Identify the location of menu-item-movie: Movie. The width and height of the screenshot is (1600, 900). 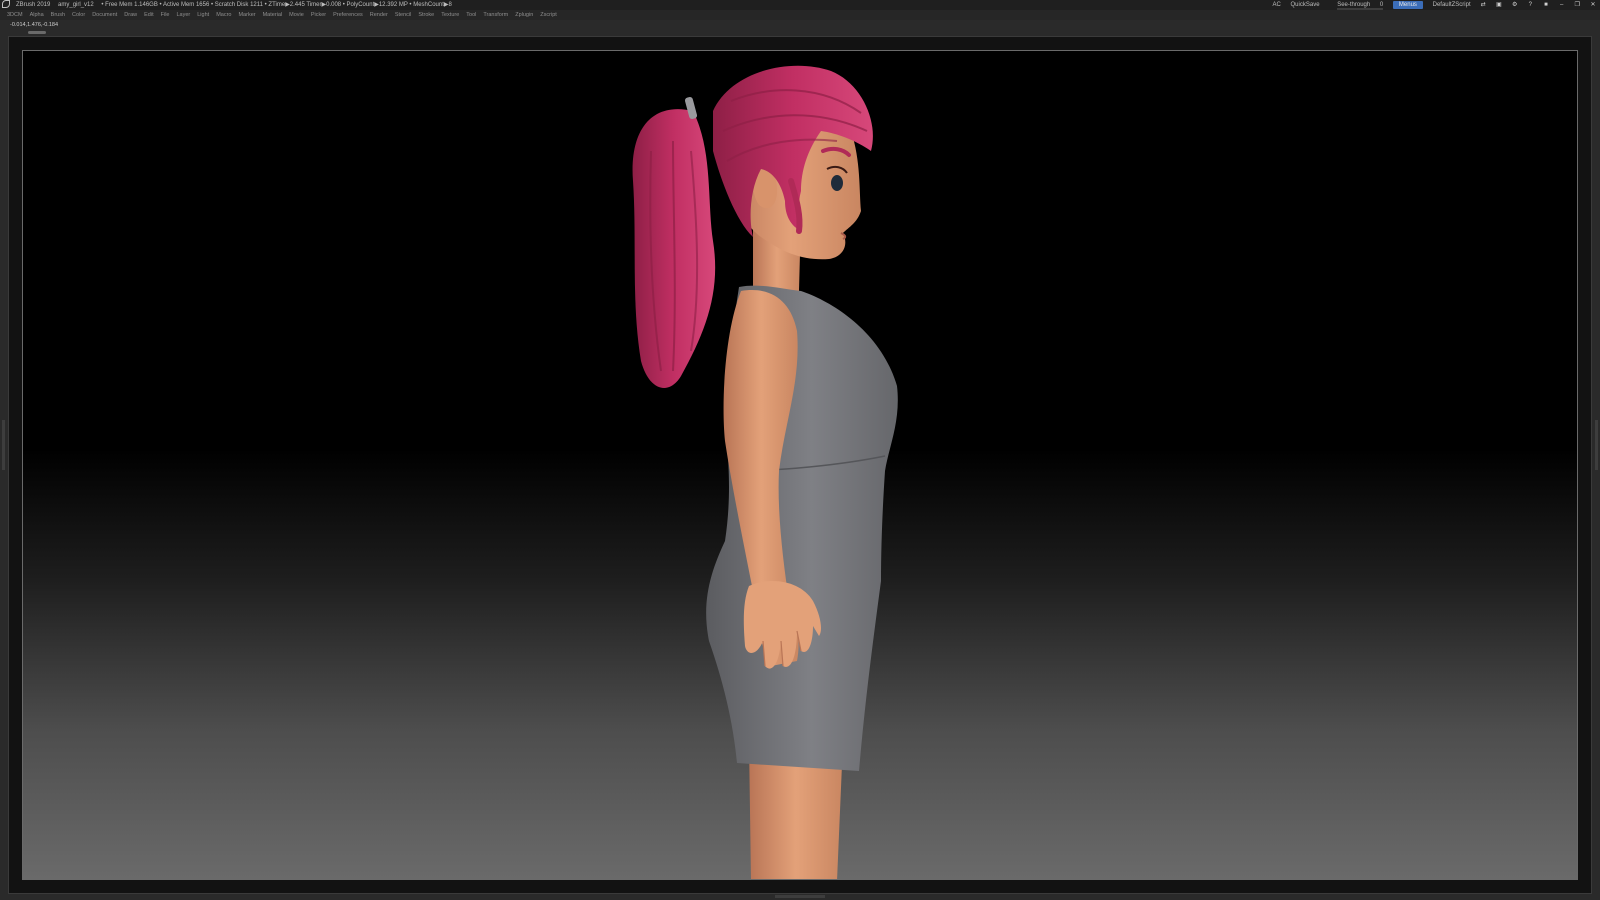
(296, 15).